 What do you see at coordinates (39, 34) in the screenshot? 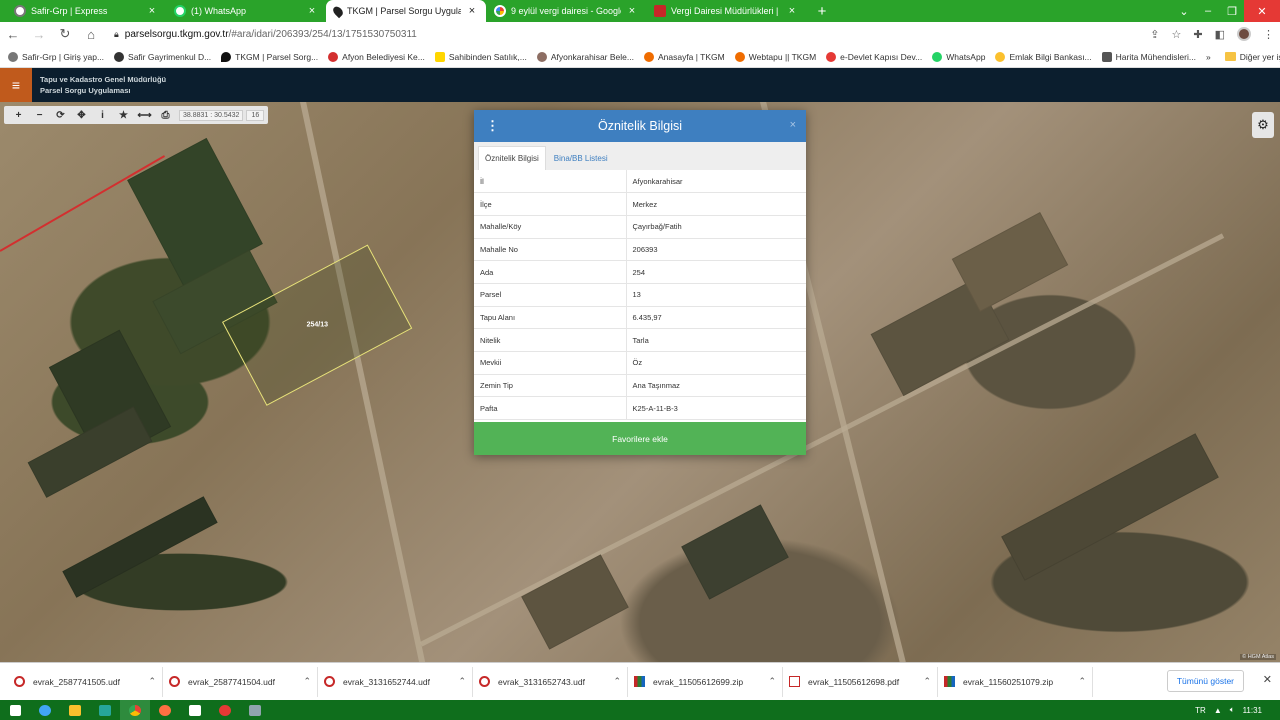
I see `forward-icon: →` at bounding box center [39, 34].